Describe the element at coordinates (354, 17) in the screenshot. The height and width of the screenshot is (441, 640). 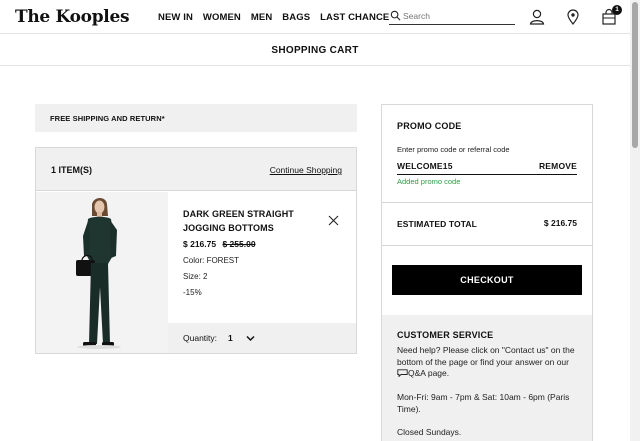
I see `nav-last-chance: LAST CHANCE` at that location.